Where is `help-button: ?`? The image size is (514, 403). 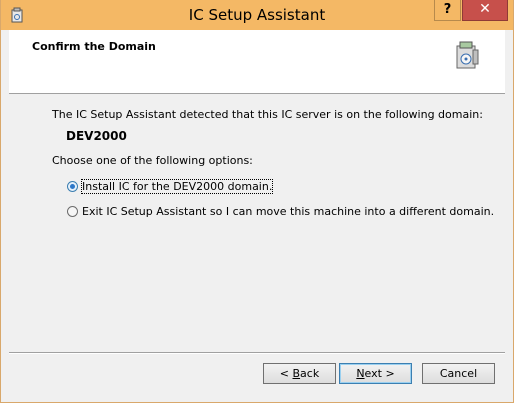
help-button: ? is located at coordinates (447, 10).